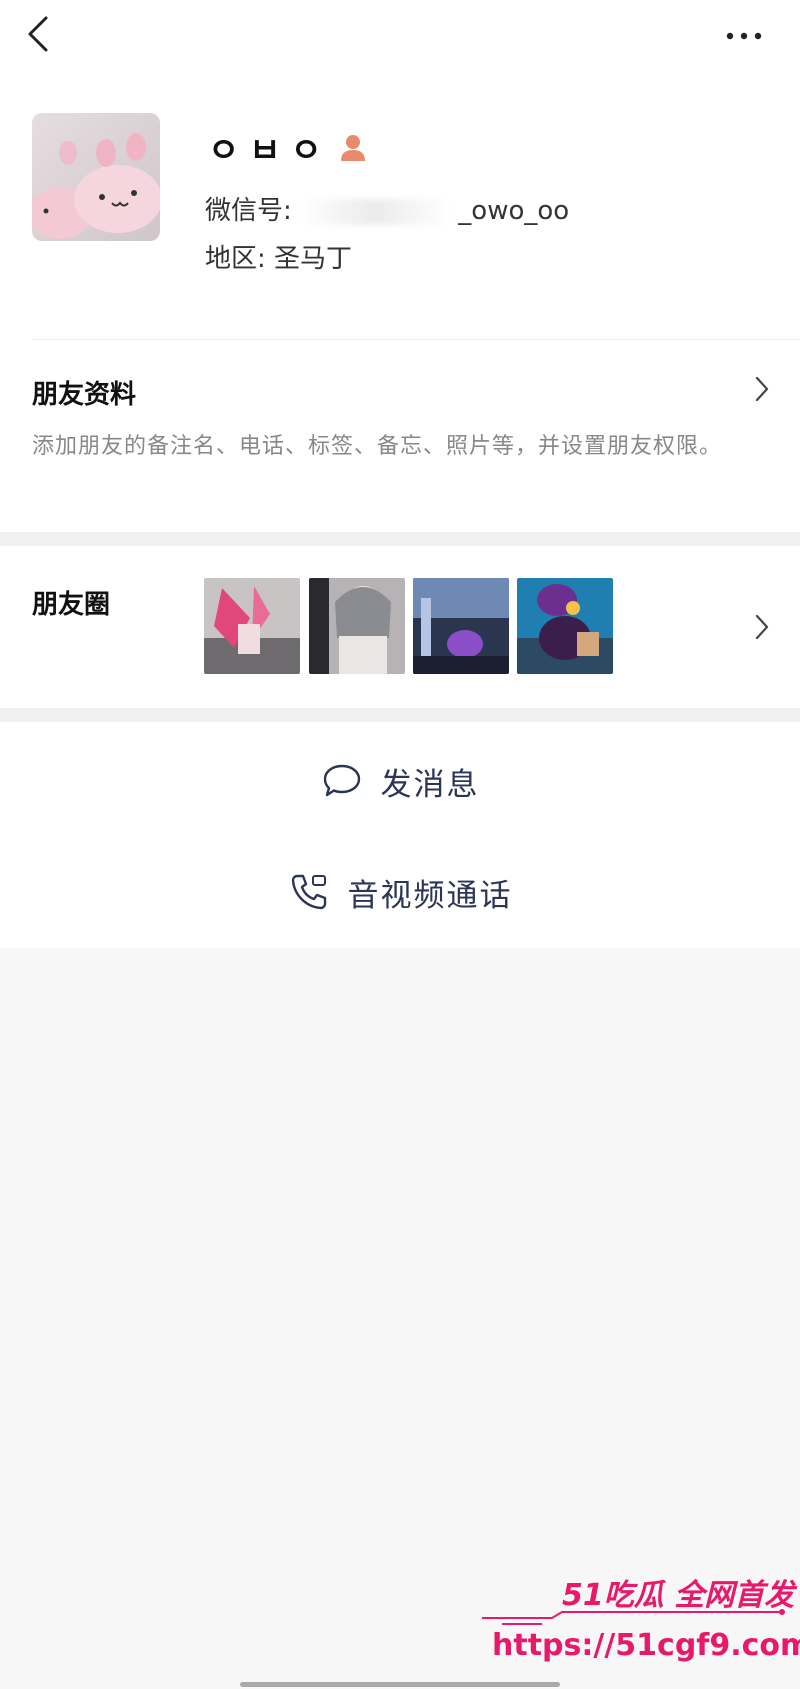 The image size is (800, 1689). What do you see at coordinates (430, 784) in the screenshot?
I see `send-message-label: 发消息` at bounding box center [430, 784].